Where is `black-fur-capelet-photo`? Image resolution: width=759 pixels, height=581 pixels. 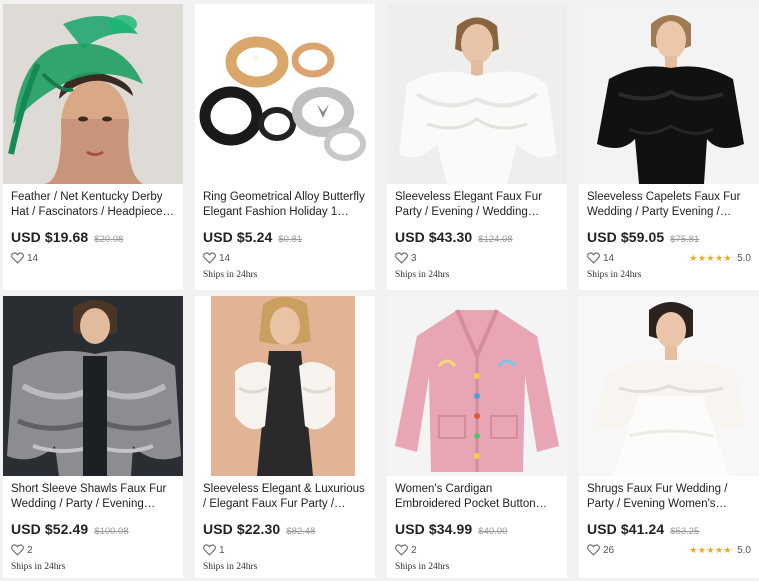
black-fur-capelet-photo is located at coordinates (669, 94).